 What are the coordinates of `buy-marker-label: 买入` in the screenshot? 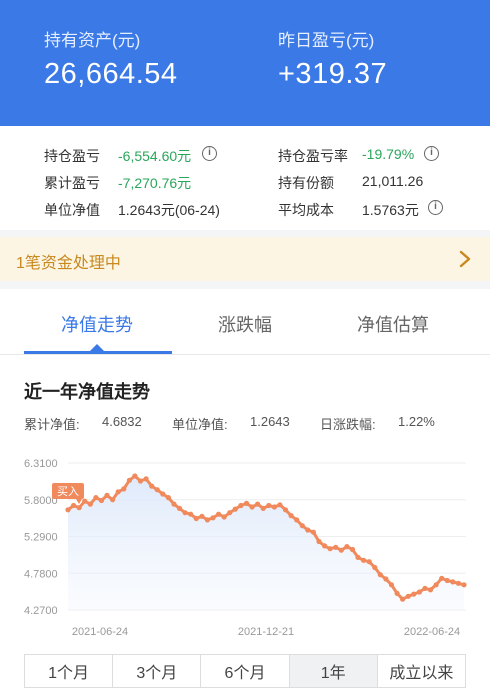 It's located at (68, 491).